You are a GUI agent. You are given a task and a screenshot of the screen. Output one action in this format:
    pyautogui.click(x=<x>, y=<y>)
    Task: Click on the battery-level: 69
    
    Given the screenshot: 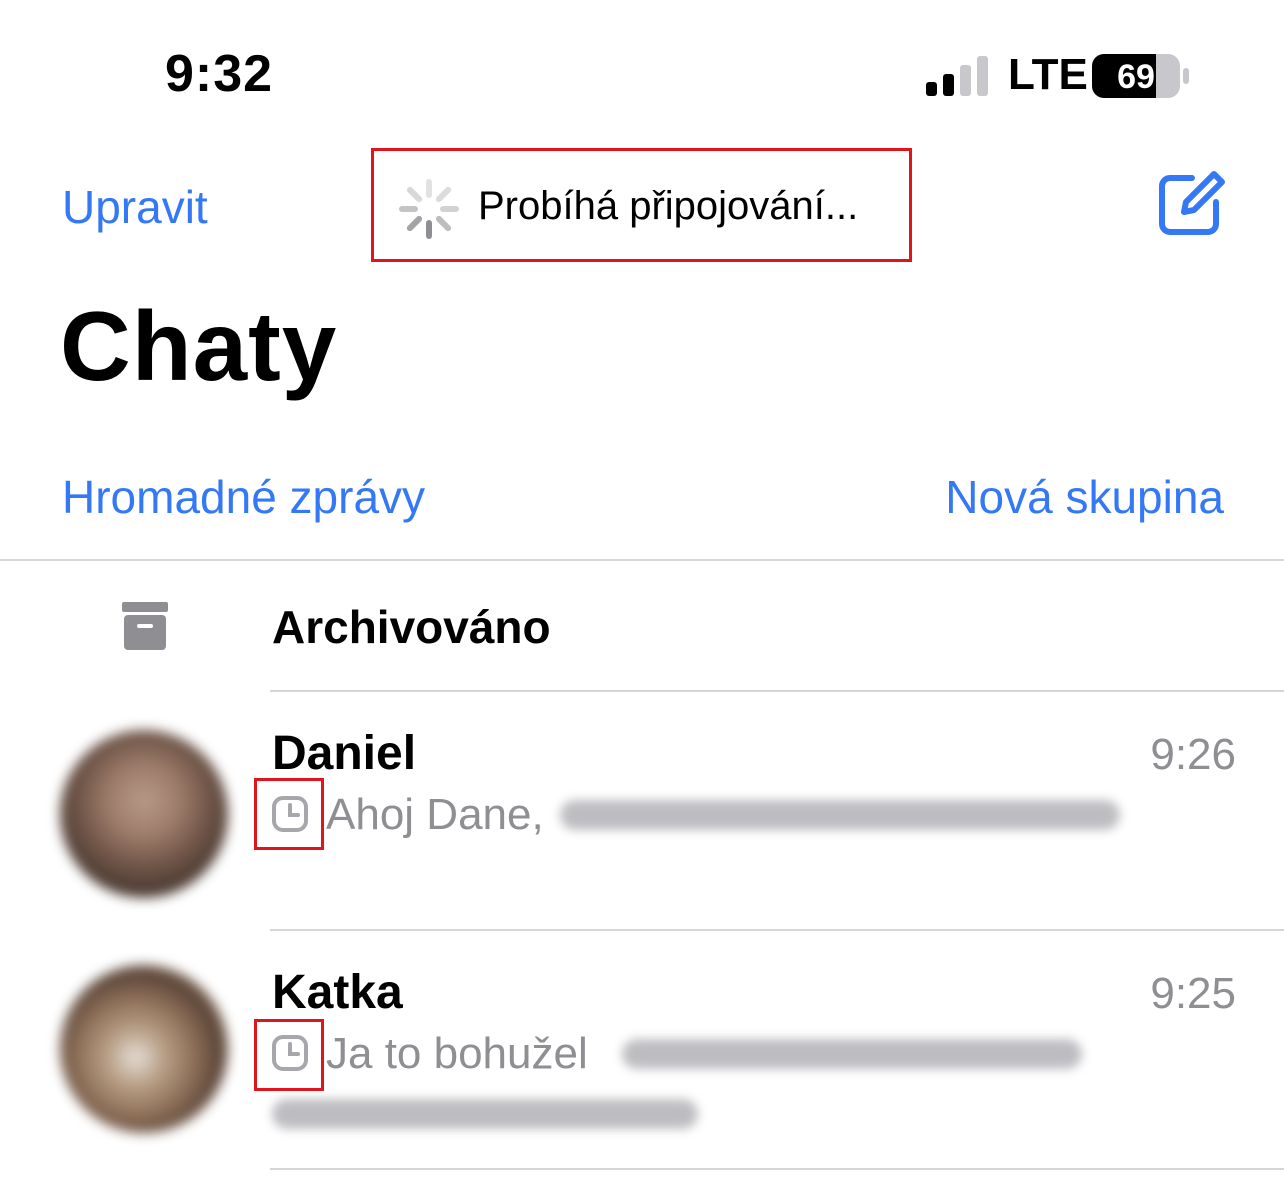 What is the action you would take?
    pyautogui.click(x=1136, y=77)
    